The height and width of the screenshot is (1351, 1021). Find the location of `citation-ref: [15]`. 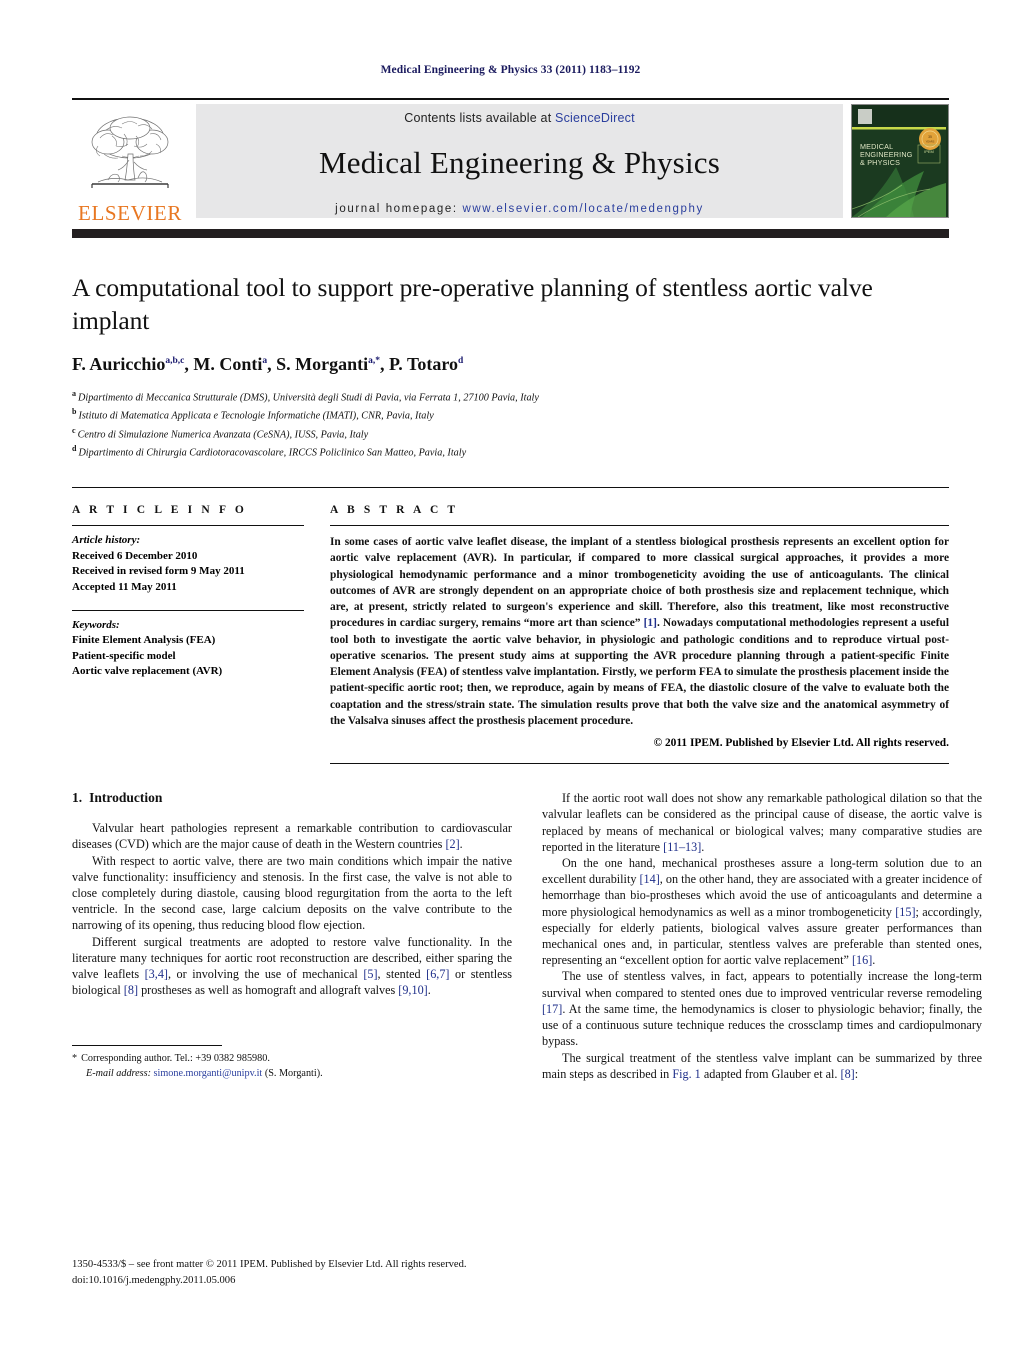

citation-ref: [15] is located at coordinates (905, 912).